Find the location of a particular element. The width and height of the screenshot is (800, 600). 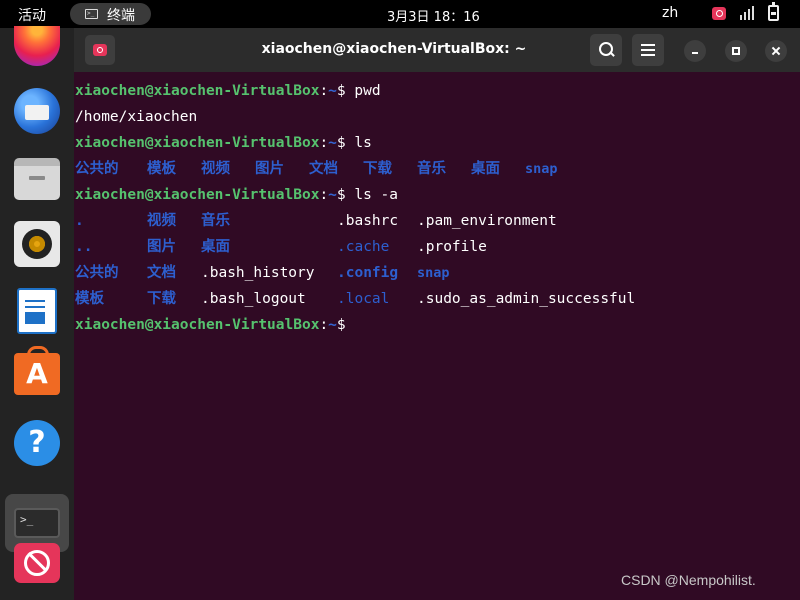

output-line: 公共的 文档 .bash_history .config snap is located at coordinates (375, 273).